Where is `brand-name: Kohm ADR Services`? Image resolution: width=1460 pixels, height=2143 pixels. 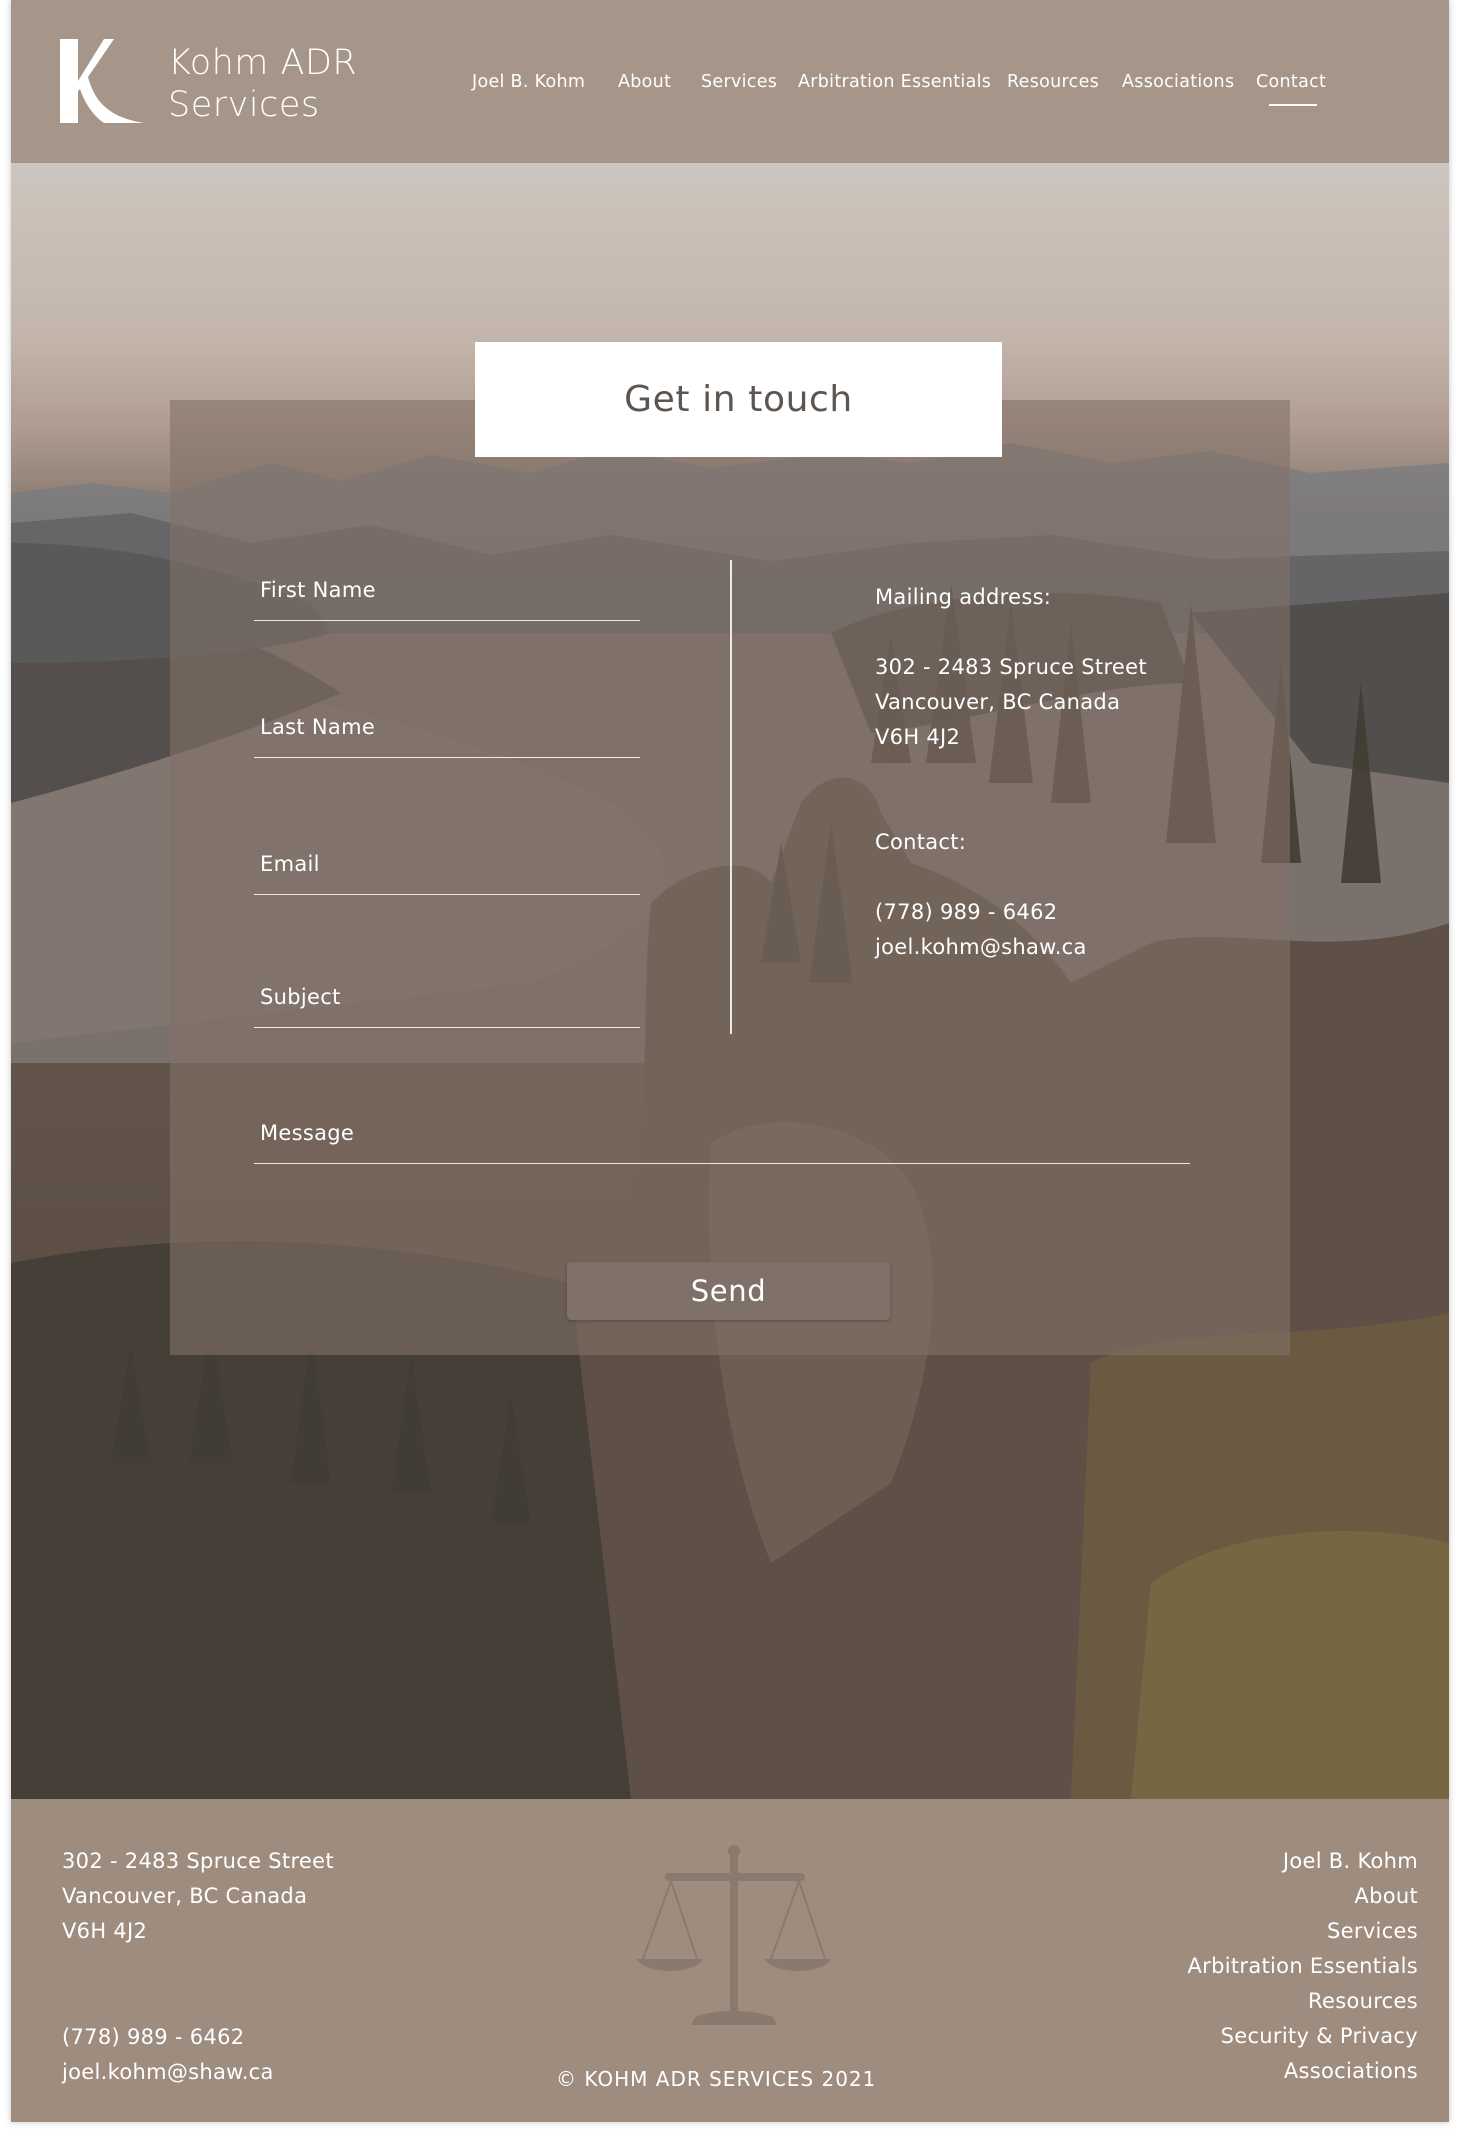 brand-name: Kohm ADR Services is located at coordinates (283, 84).